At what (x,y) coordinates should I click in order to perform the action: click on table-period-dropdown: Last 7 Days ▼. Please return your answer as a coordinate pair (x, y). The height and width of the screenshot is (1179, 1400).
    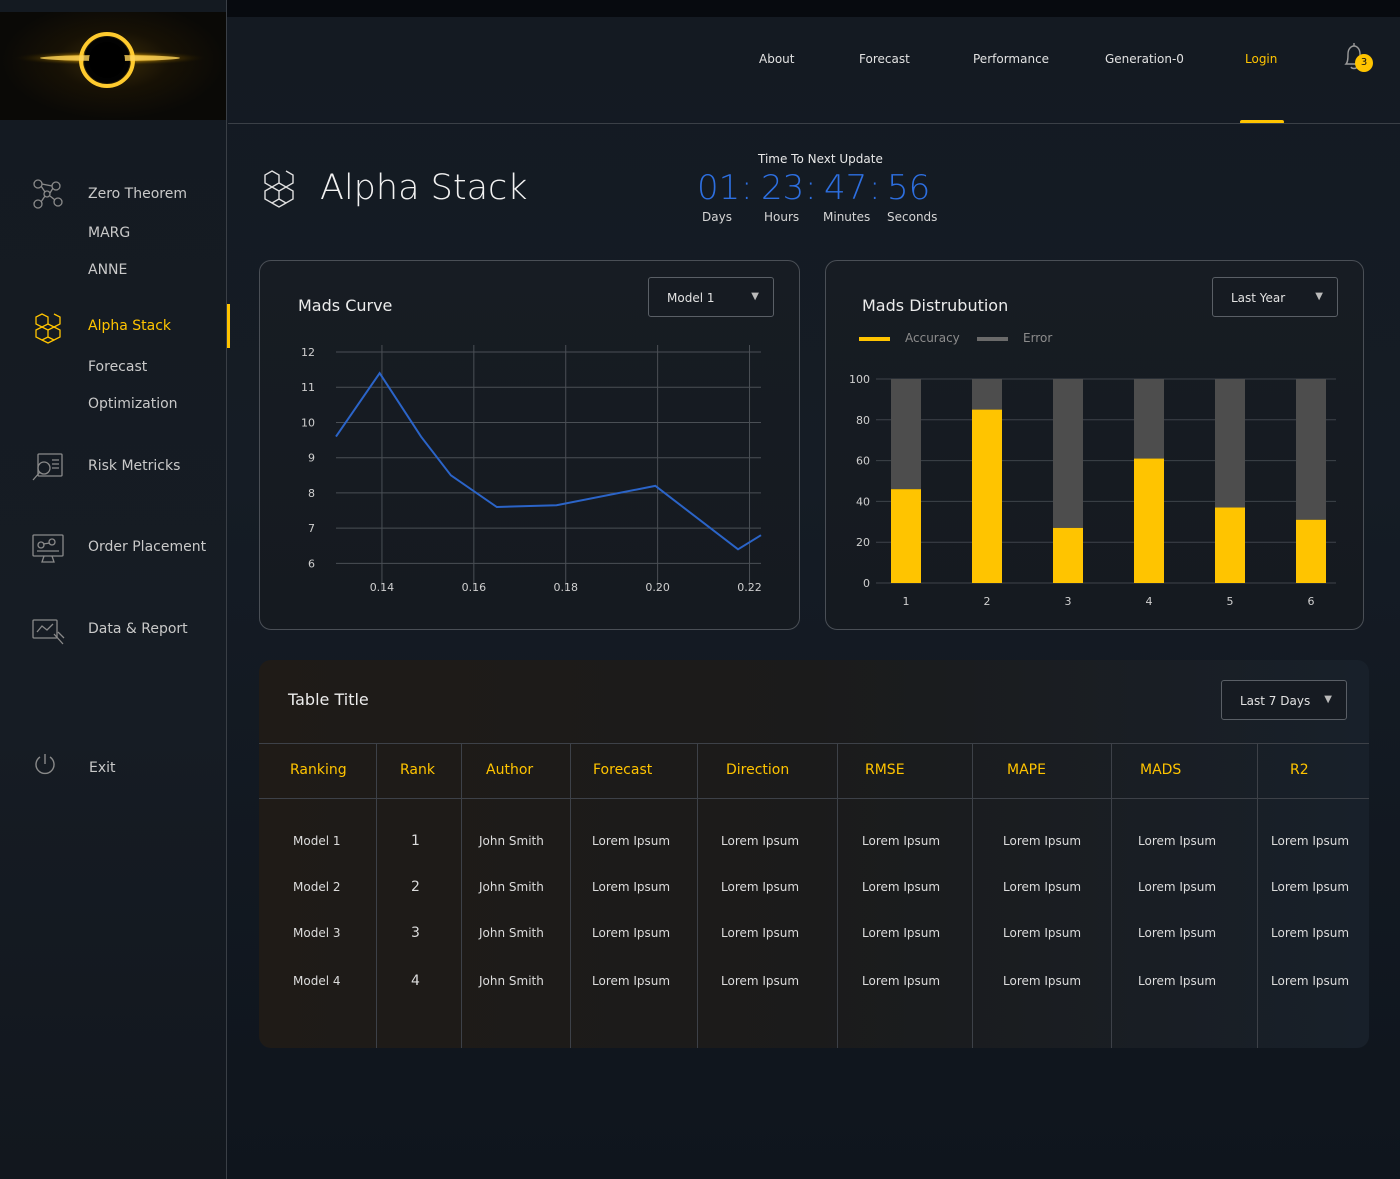
    Looking at the image, I should click on (1284, 700).